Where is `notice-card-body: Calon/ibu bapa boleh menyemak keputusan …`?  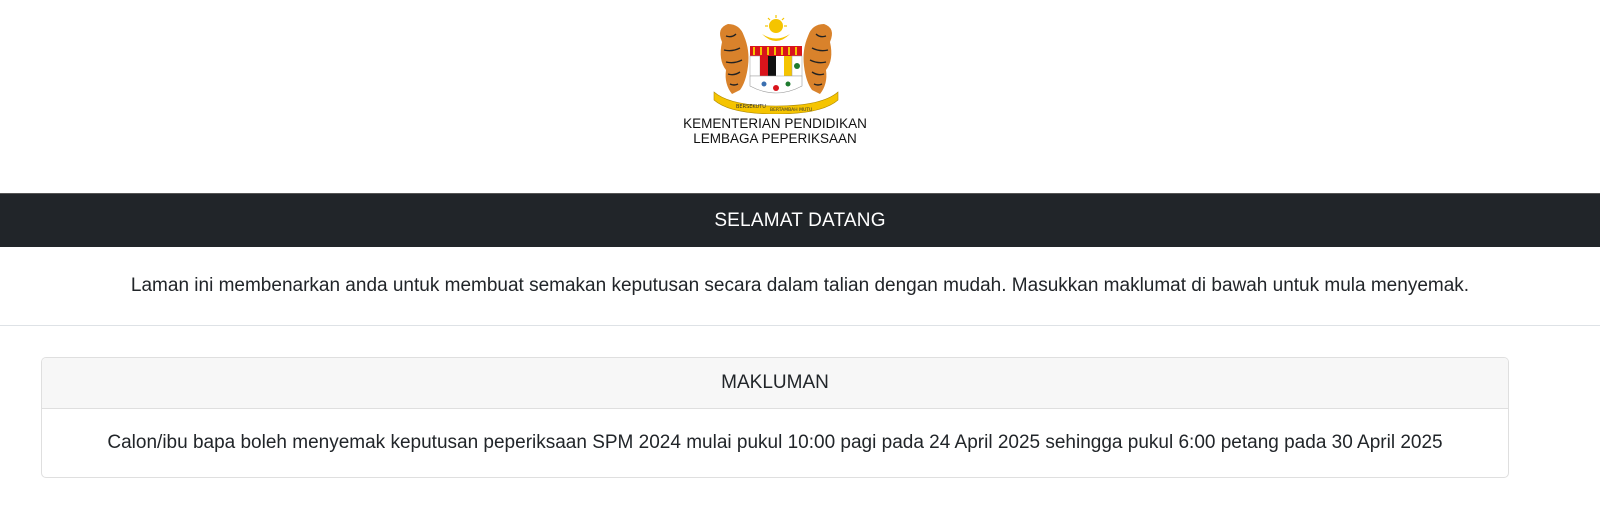
notice-card-body: Calon/ibu bapa boleh menyemak keputusan … is located at coordinates (775, 443).